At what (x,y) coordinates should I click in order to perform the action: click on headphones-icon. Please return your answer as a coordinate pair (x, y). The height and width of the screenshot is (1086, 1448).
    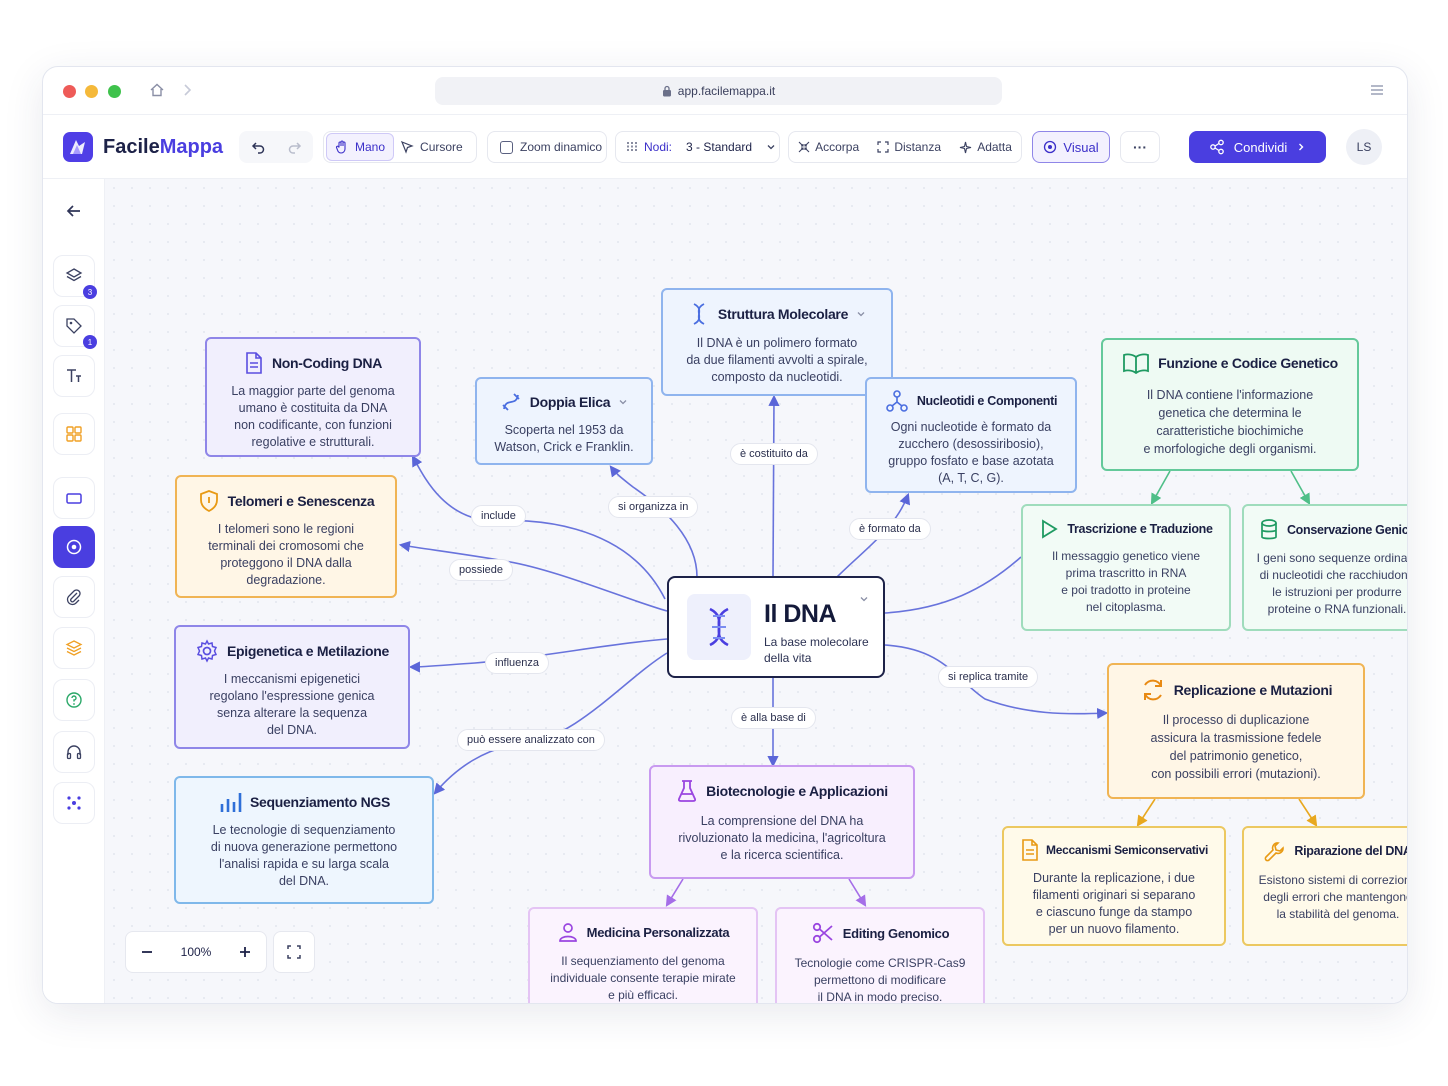
    Looking at the image, I should click on (74, 752).